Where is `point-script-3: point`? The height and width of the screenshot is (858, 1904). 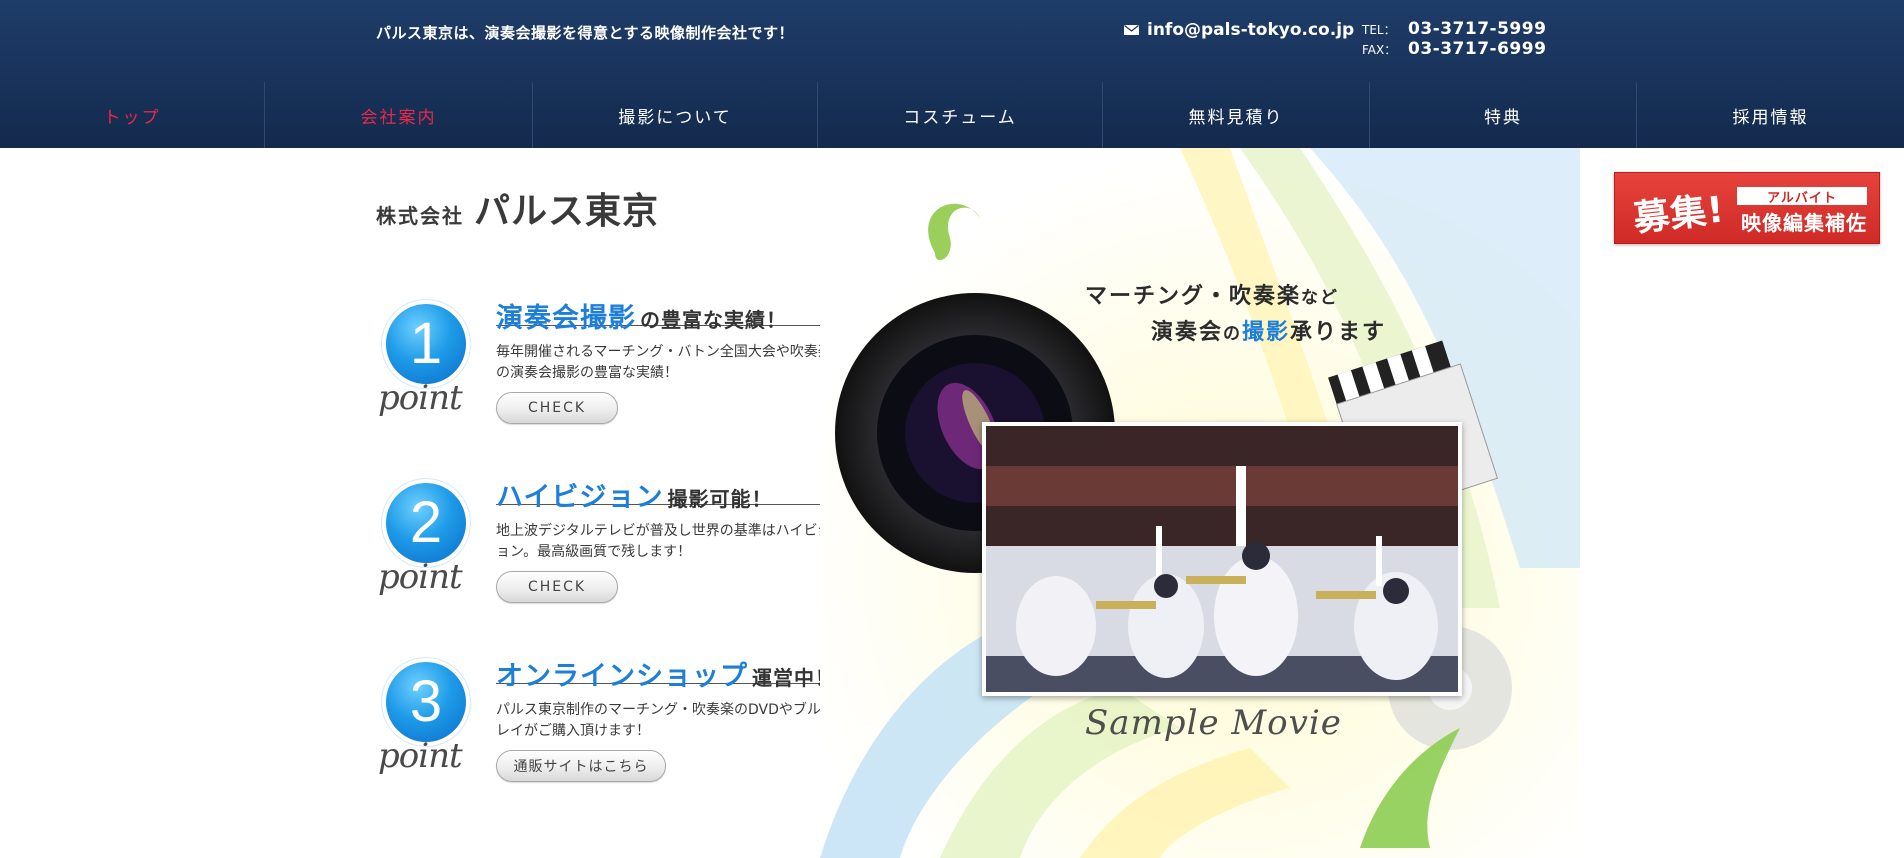 point-script-3: point is located at coordinates (420, 756).